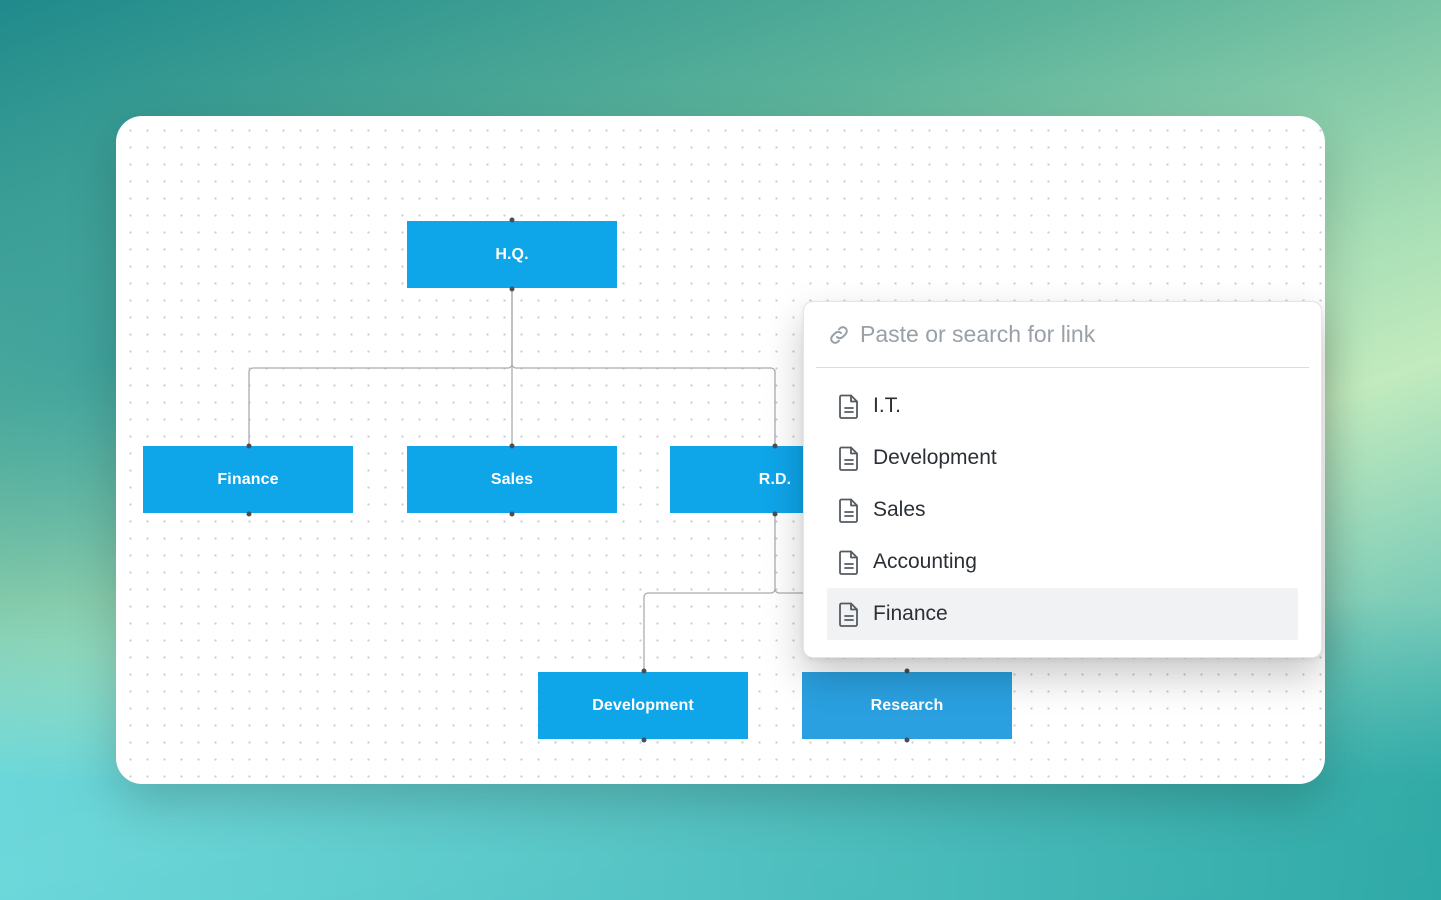 This screenshot has height=900, width=1441. I want to click on port-finance-bottom, so click(249, 514).